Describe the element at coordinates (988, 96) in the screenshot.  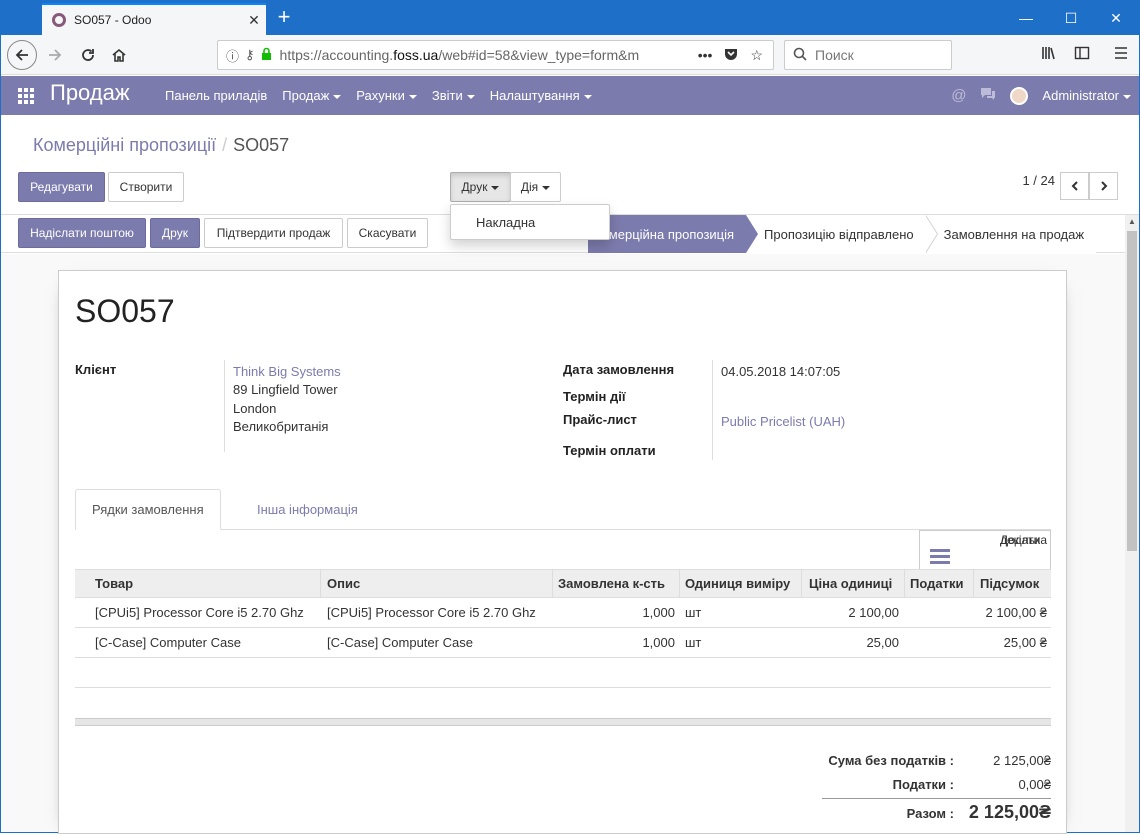
I see `chat-icon` at that location.